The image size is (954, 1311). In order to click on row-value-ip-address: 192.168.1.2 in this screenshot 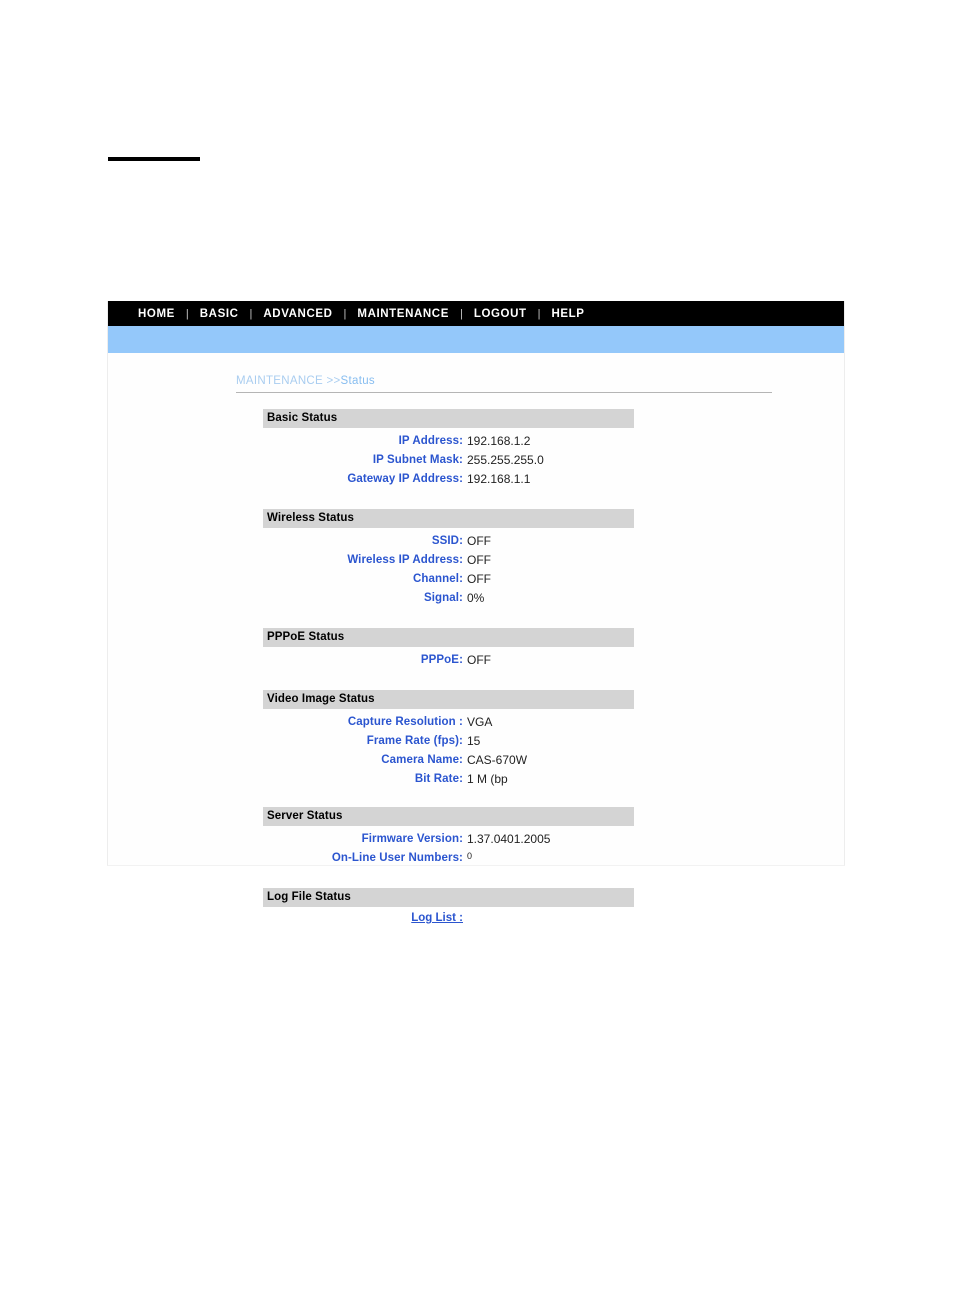, I will do `click(499, 441)`.